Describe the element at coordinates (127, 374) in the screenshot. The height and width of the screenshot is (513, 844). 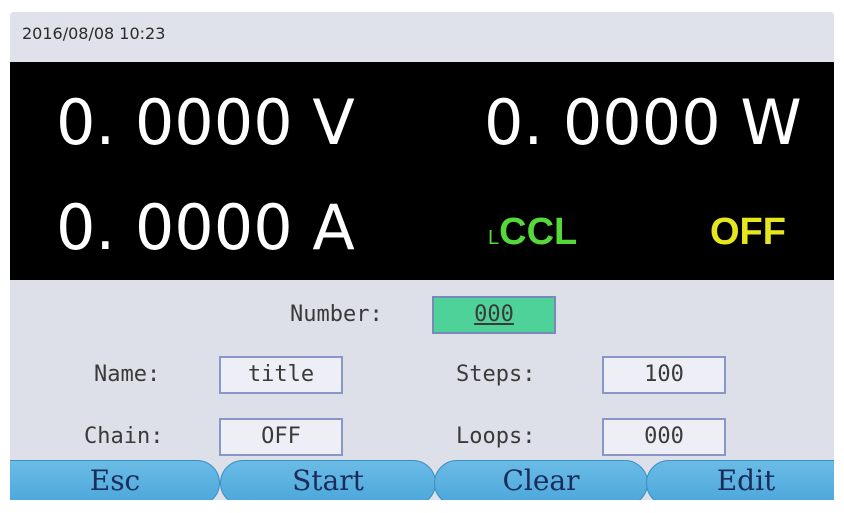
I see `name-label: Name:` at that location.